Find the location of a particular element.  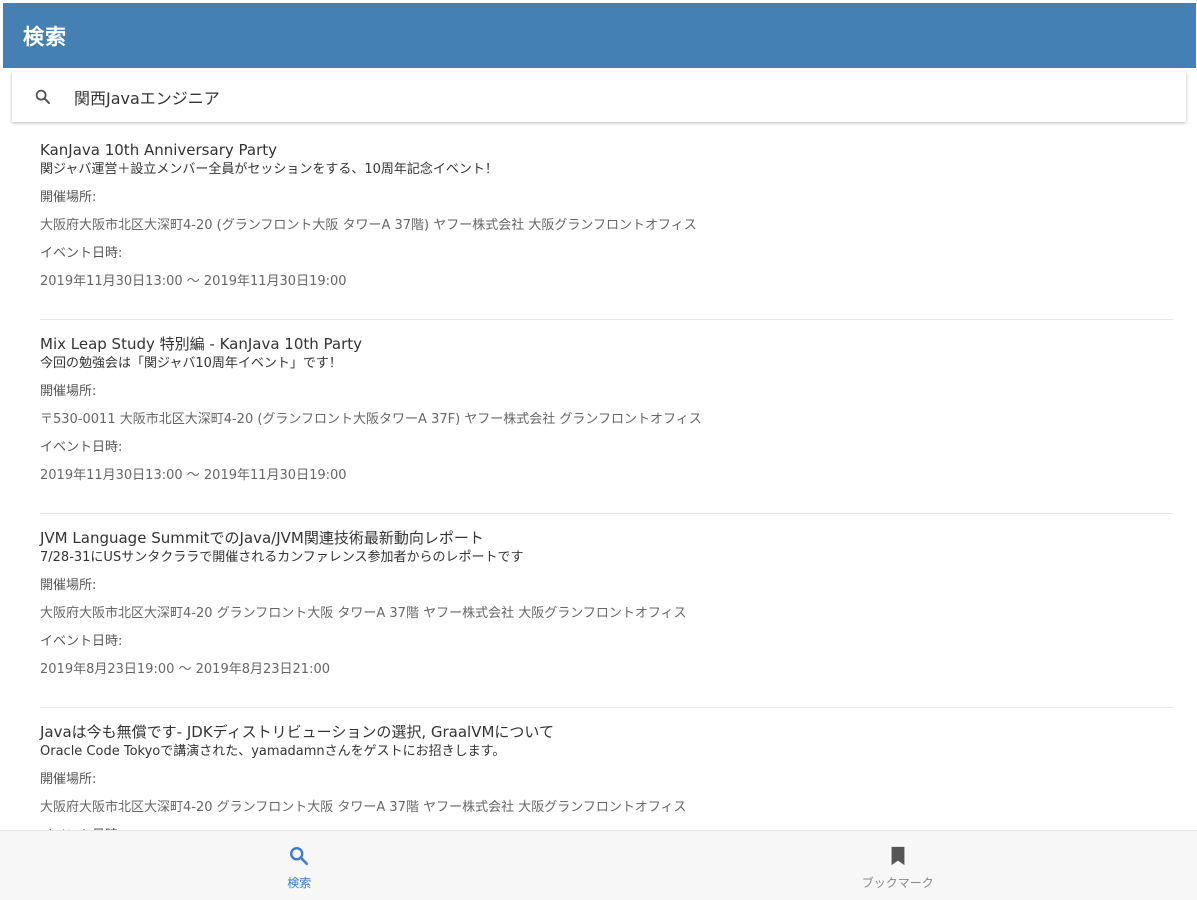

page-title: 検索 is located at coordinates (45, 36).